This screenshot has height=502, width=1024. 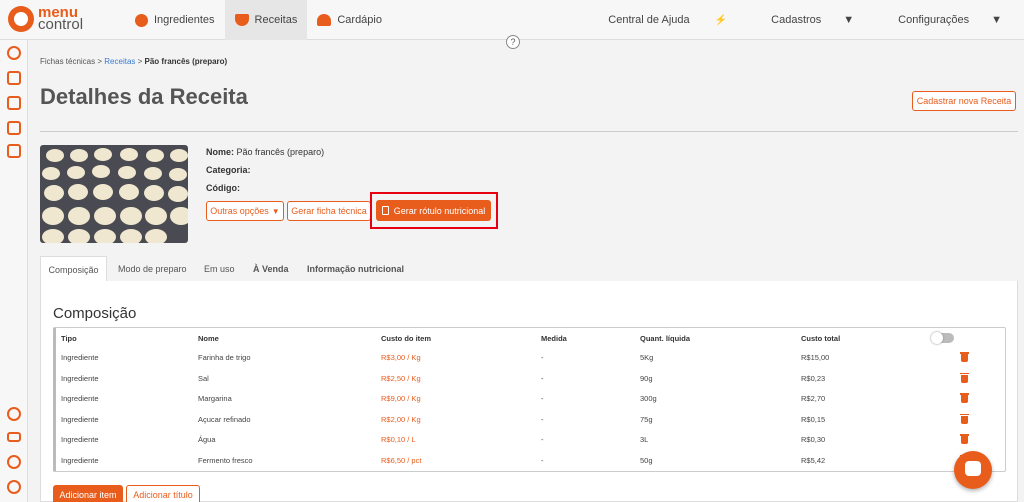 I want to click on add-title-button: Adicionar título, so click(x=163, y=493).